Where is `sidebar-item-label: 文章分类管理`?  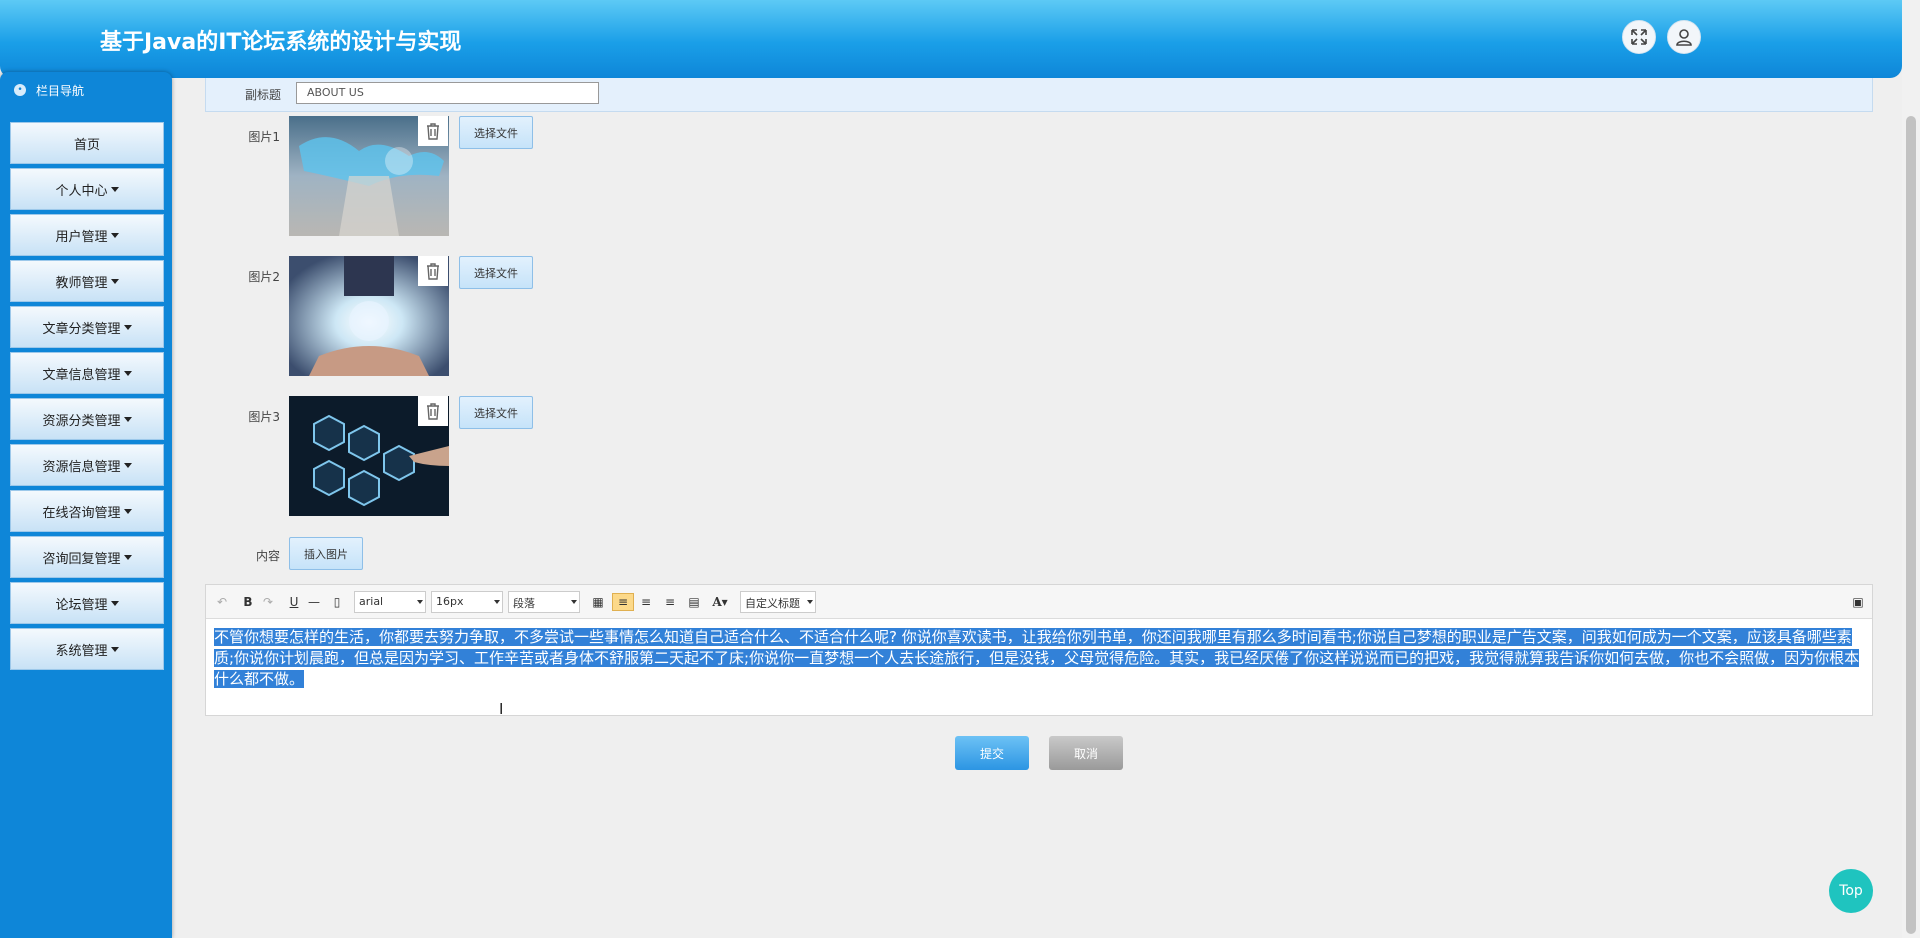
sidebar-item-label: 文章分类管理 is located at coordinates (81, 329).